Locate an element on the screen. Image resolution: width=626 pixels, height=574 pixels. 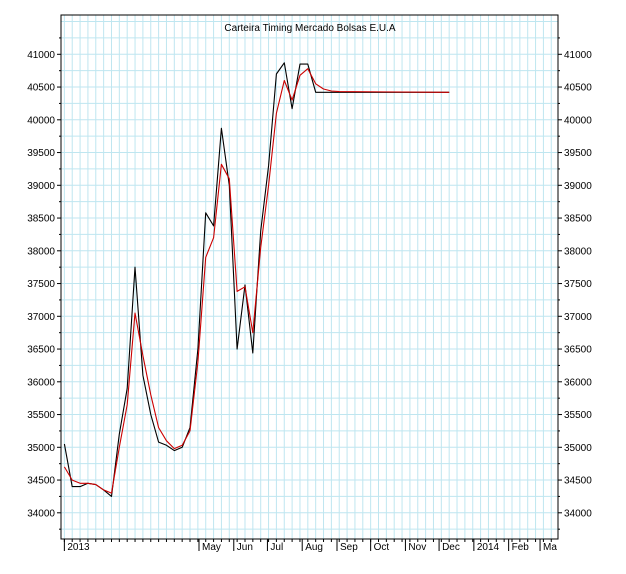
y-tick-label-left: 40000 is located at coordinates (41, 120).